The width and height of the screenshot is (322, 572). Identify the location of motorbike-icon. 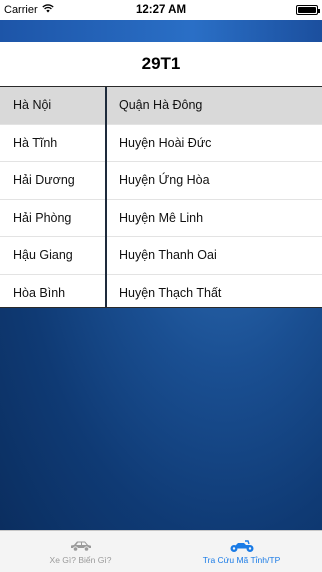
(242, 546).